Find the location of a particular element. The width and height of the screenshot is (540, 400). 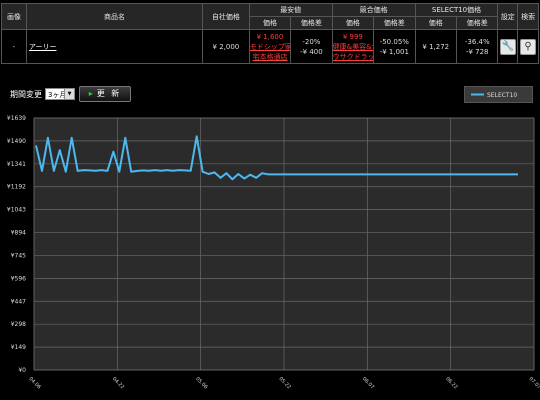

competitor-diff-pct: -50.05% is located at coordinates (394, 41).